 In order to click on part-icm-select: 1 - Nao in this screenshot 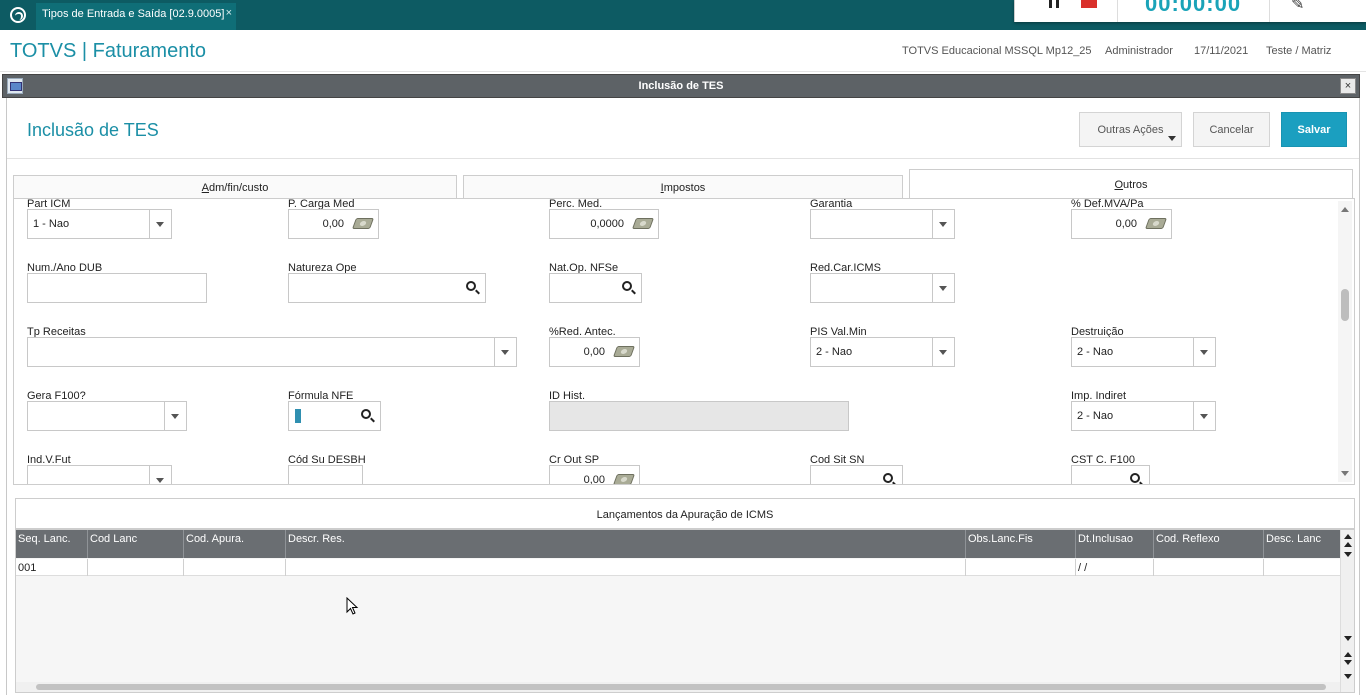, I will do `click(99, 224)`.